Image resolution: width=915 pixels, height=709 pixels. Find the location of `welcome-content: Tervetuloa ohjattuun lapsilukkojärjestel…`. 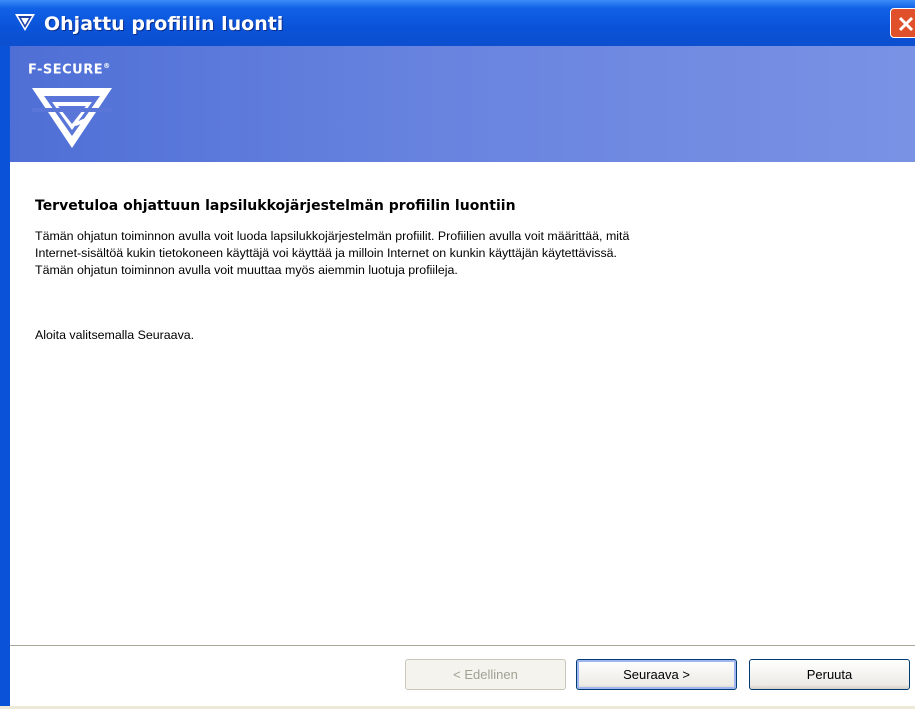

welcome-content: Tervetuloa ohjattuun lapsilukkojärjestel… is located at coordinates (460, 238).